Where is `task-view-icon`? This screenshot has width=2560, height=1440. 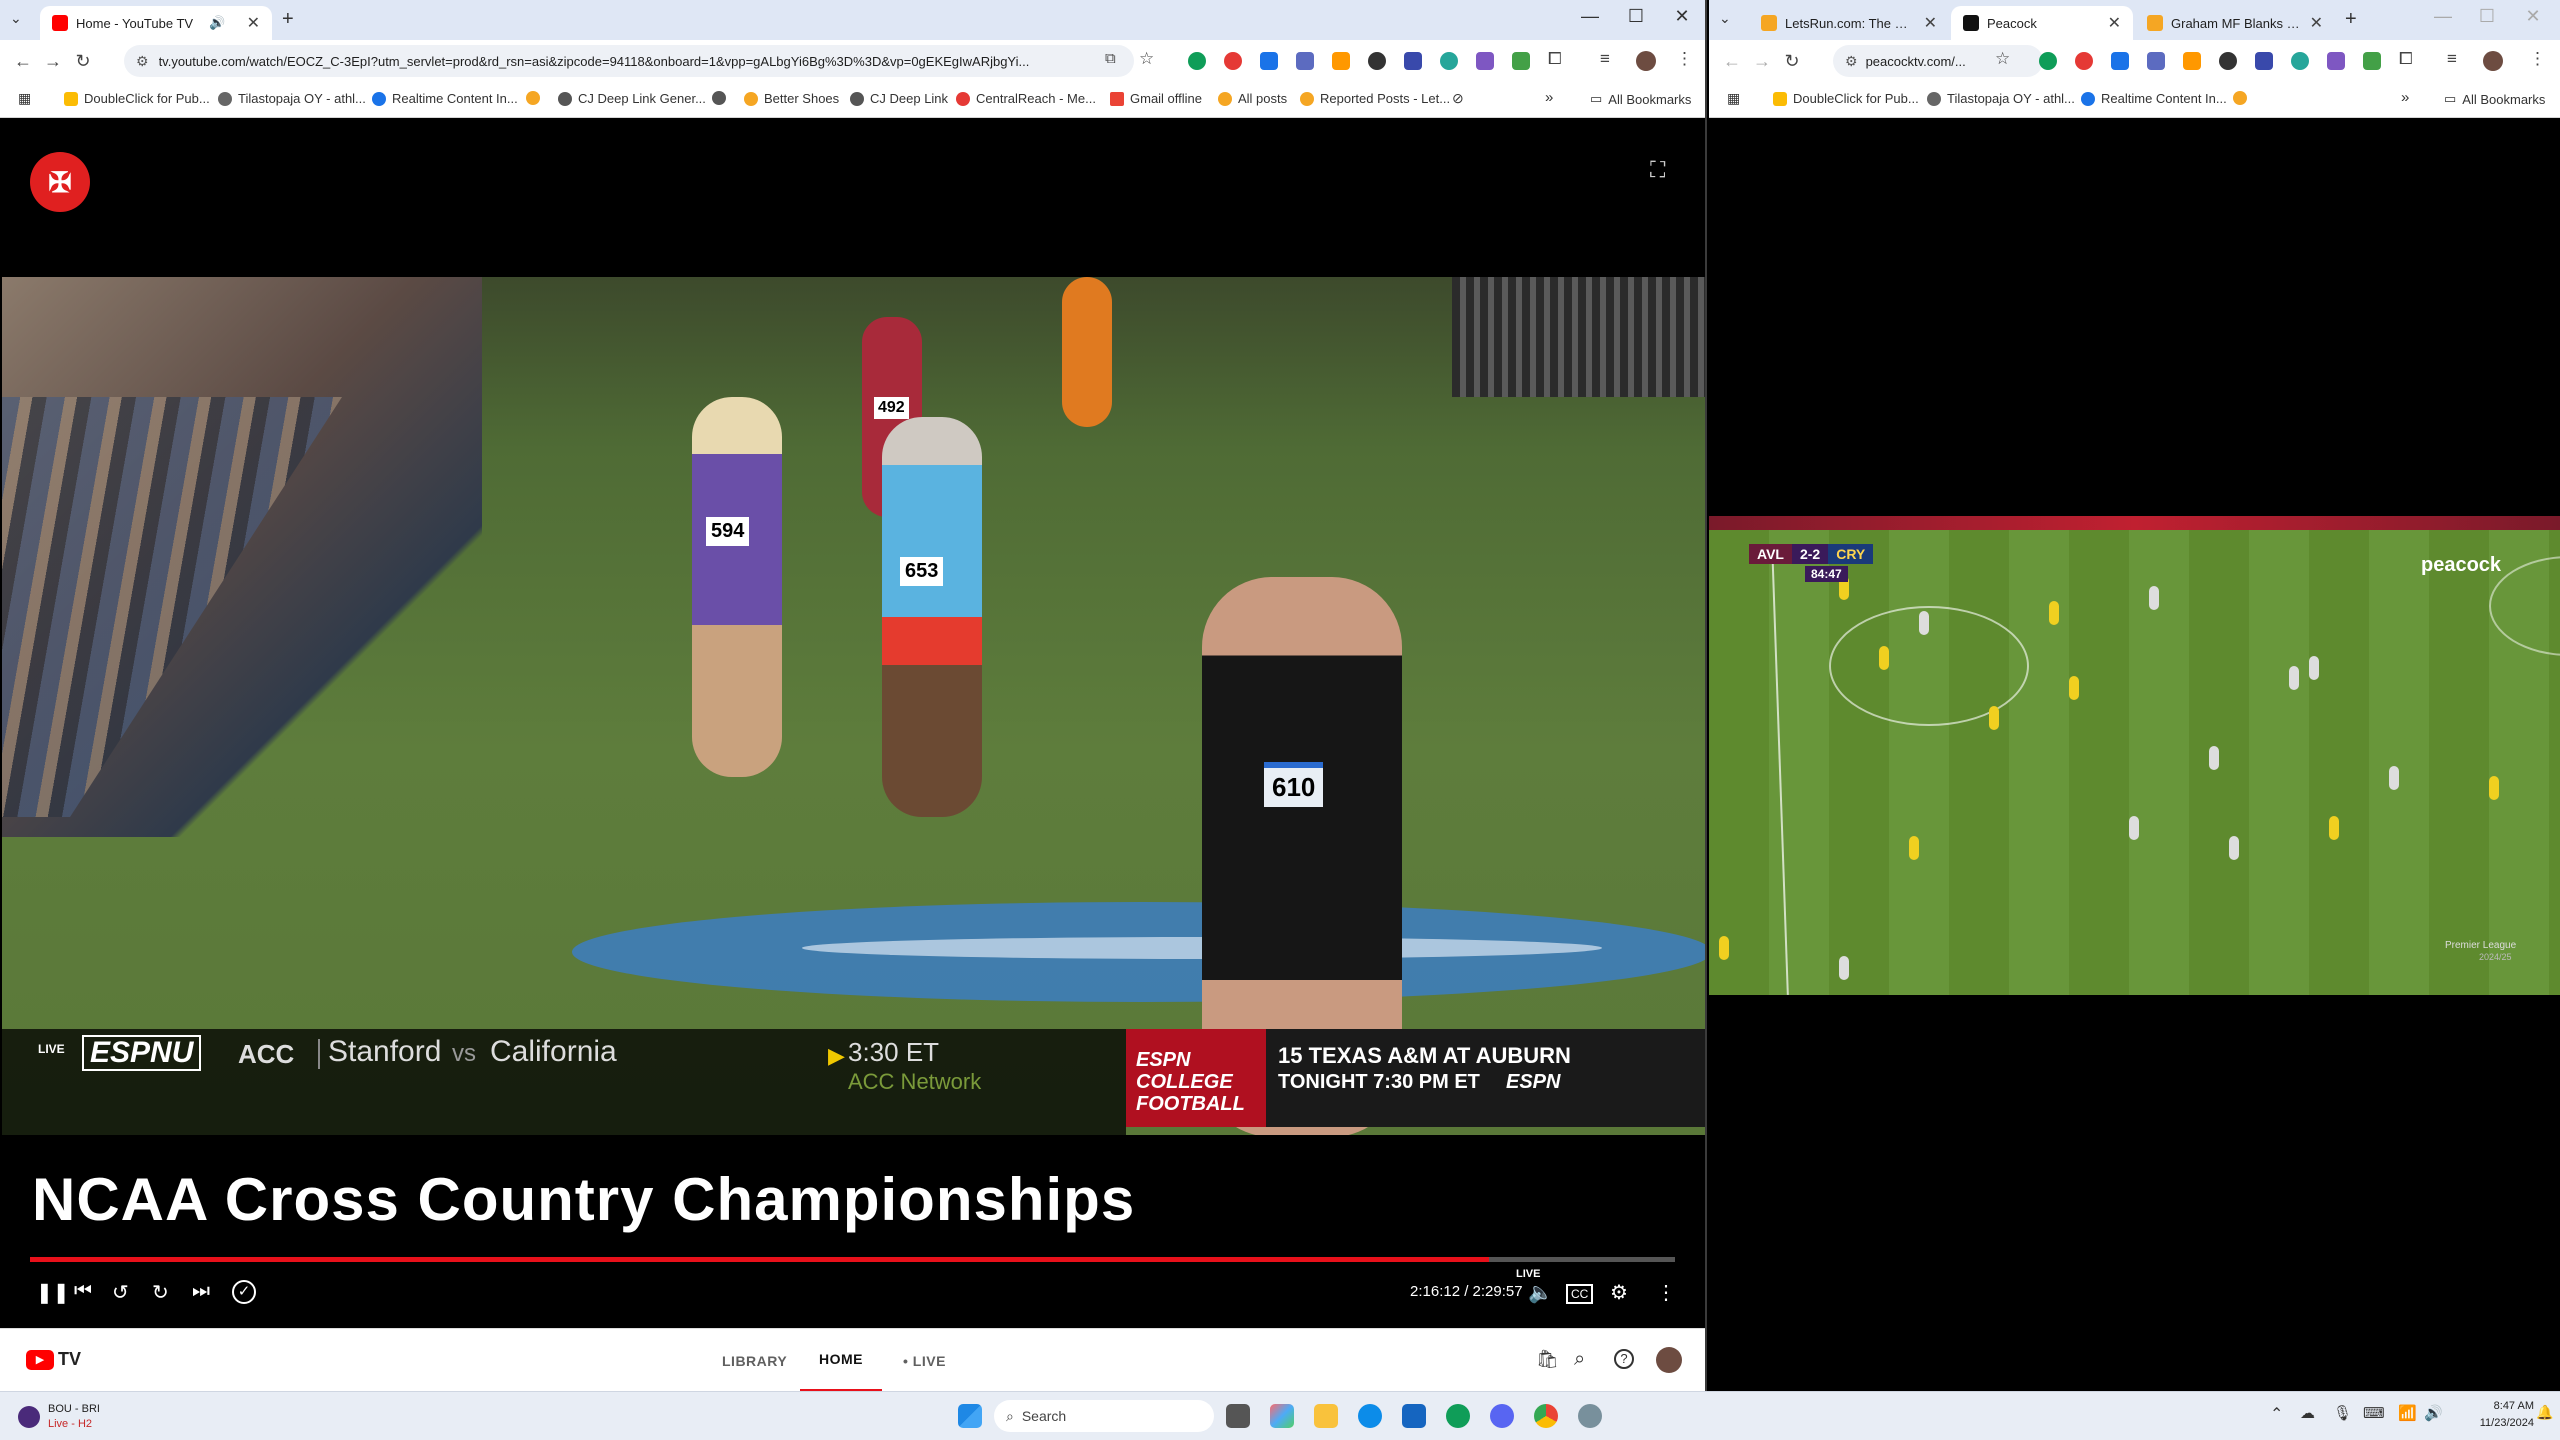 task-view-icon is located at coordinates (1238, 1416).